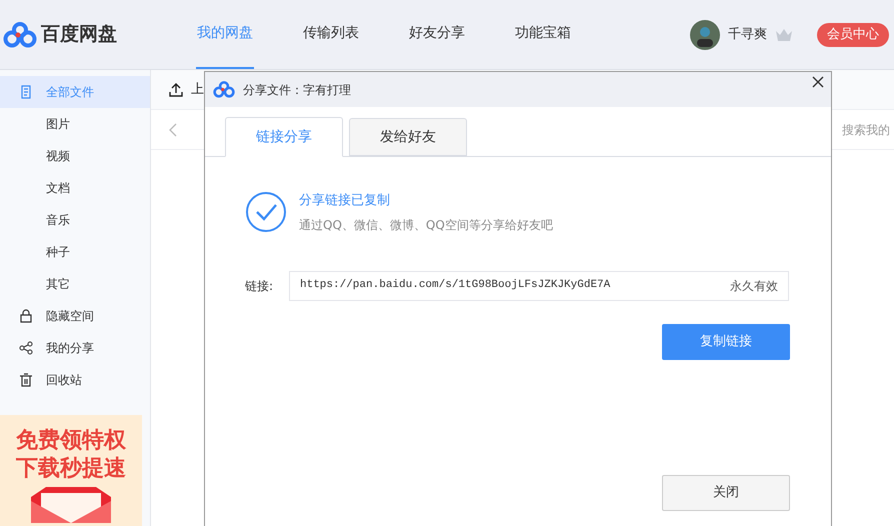  I want to click on nav-tab: 传输列表, so click(331, 34).